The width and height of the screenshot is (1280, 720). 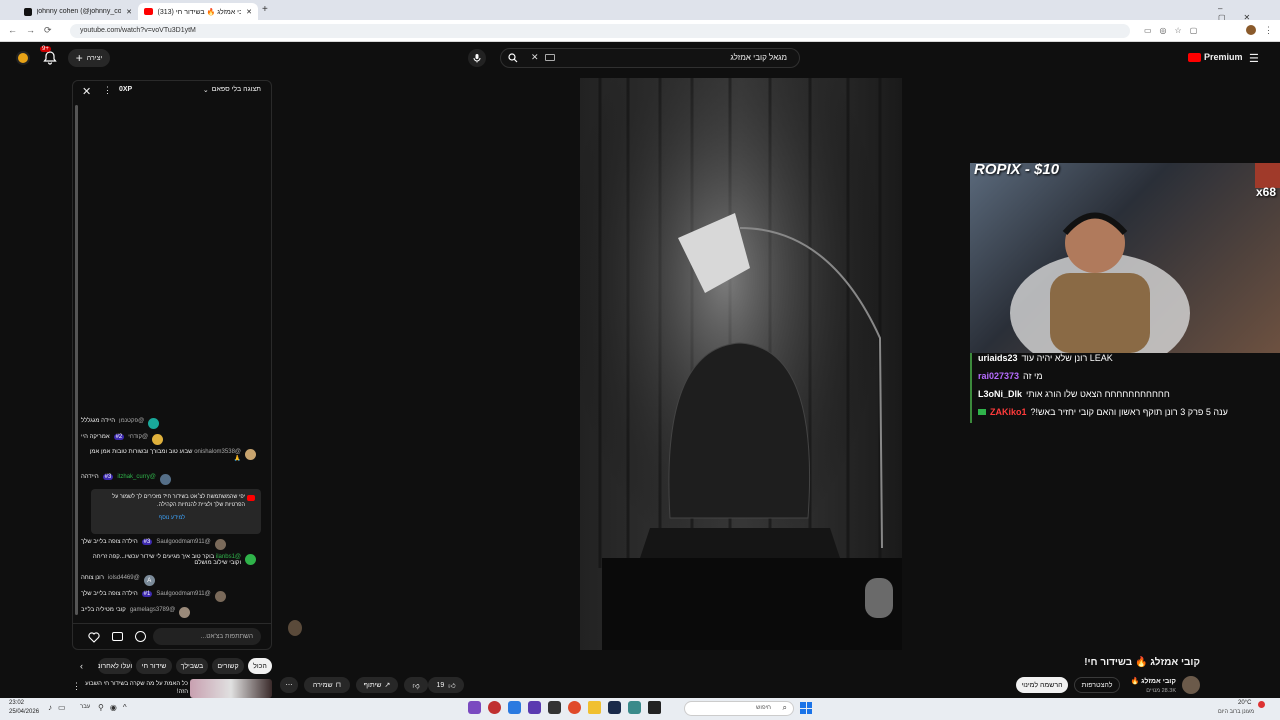 I want to click on chrome-icon, so click(x=574, y=707).